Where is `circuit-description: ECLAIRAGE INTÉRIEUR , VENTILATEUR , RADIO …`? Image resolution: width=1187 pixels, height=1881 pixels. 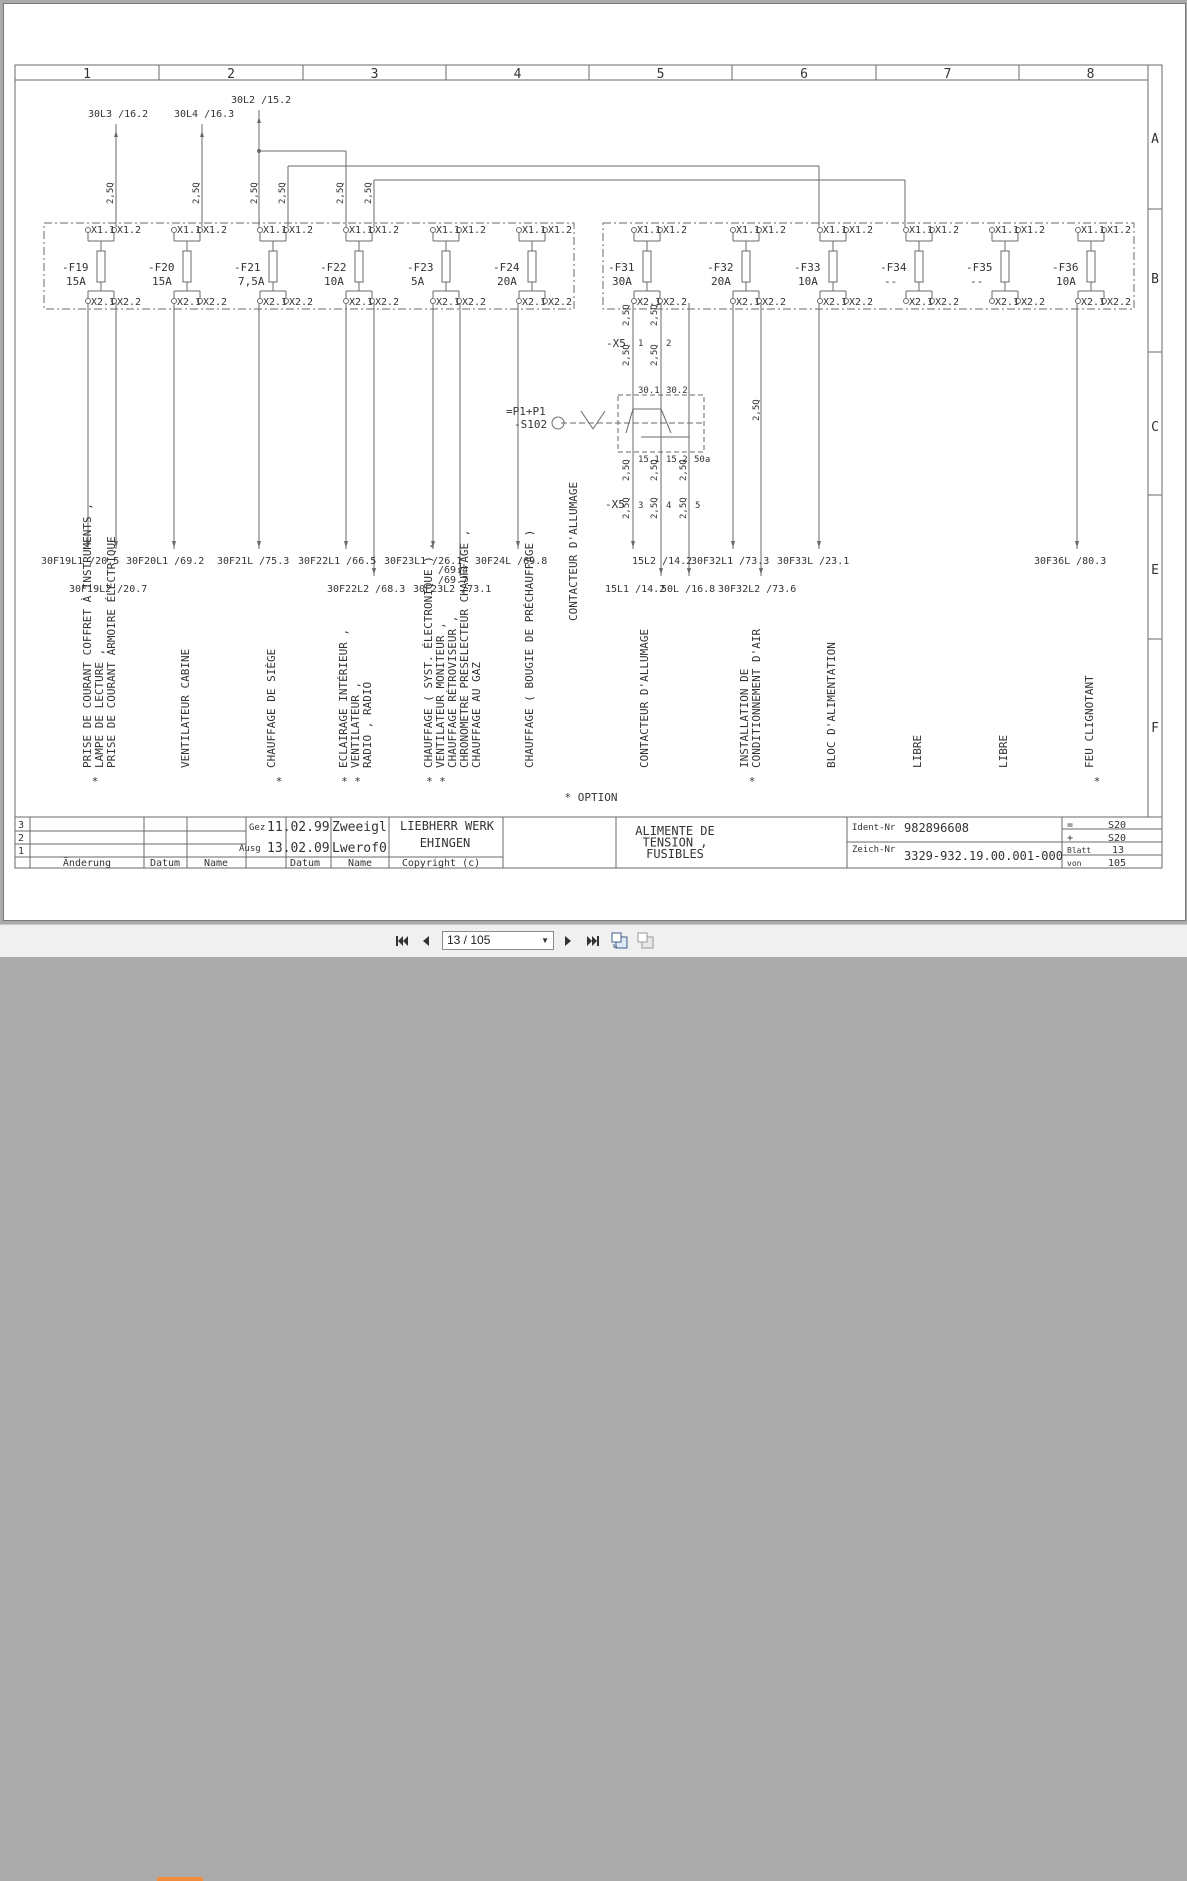
circuit-description: ECLAIRAGE INTÉRIEUR , VENTILATEUR , RADIO … is located at coordinates (355, 708).